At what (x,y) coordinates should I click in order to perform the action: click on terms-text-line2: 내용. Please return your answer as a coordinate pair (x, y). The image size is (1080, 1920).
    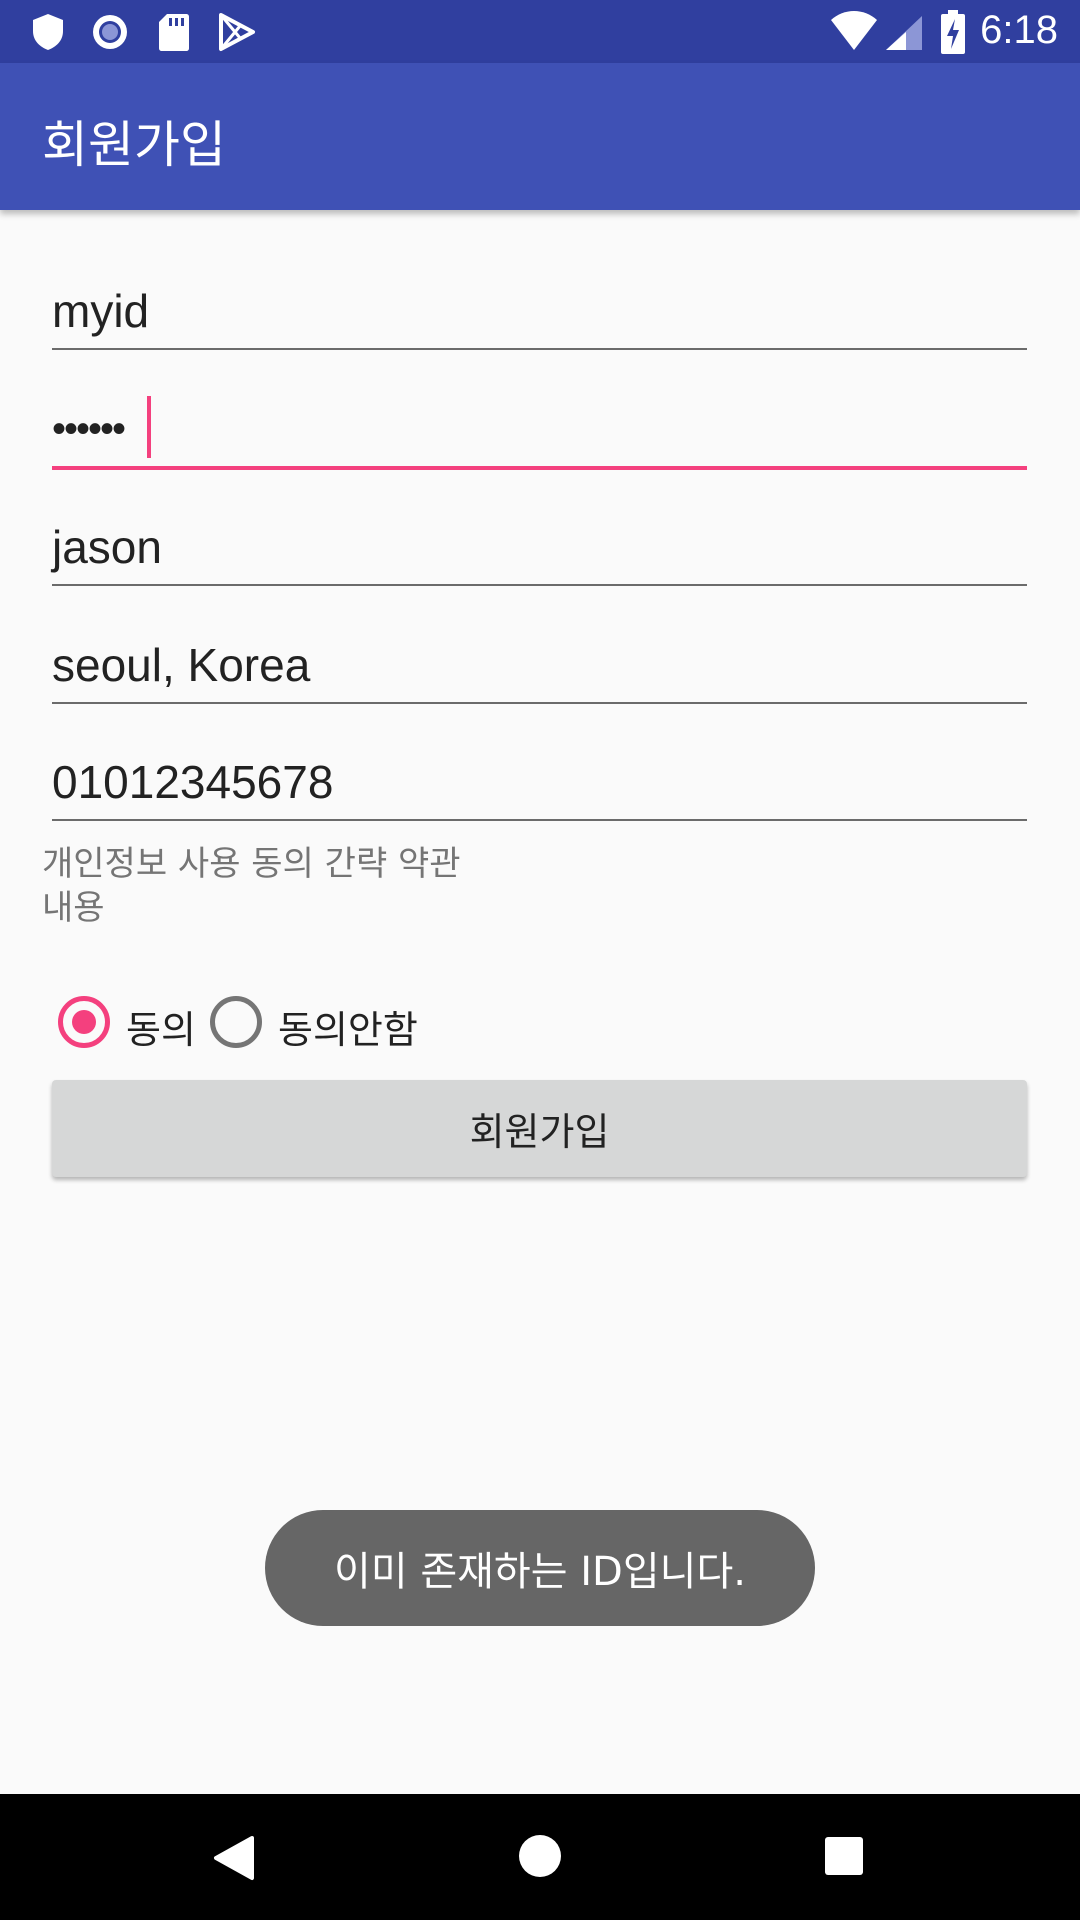
    Looking at the image, I should click on (73, 908).